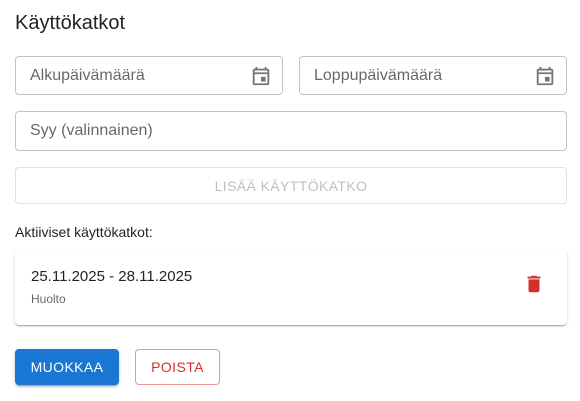 This screenshot has height=401, width=580. Describe the element at coordinates (67, 367) in the screenshot. I see `edit-button: MUOKKAA` at that location.